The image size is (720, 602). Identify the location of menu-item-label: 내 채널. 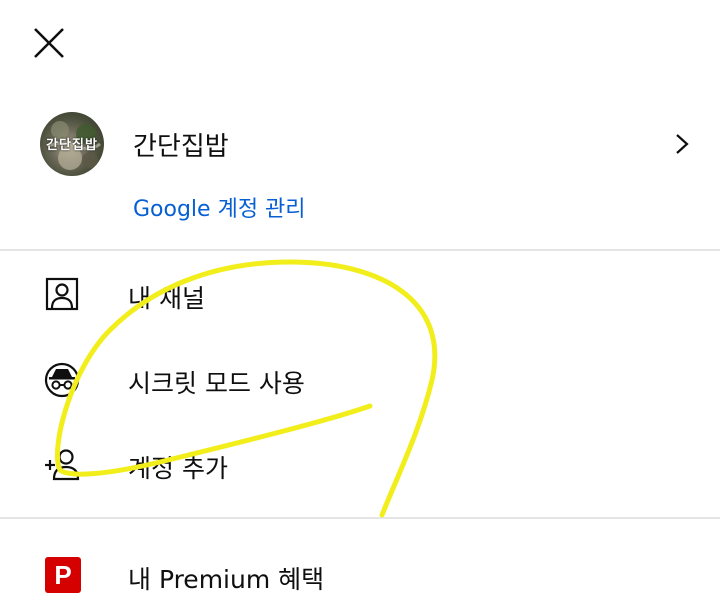
(166, 298).